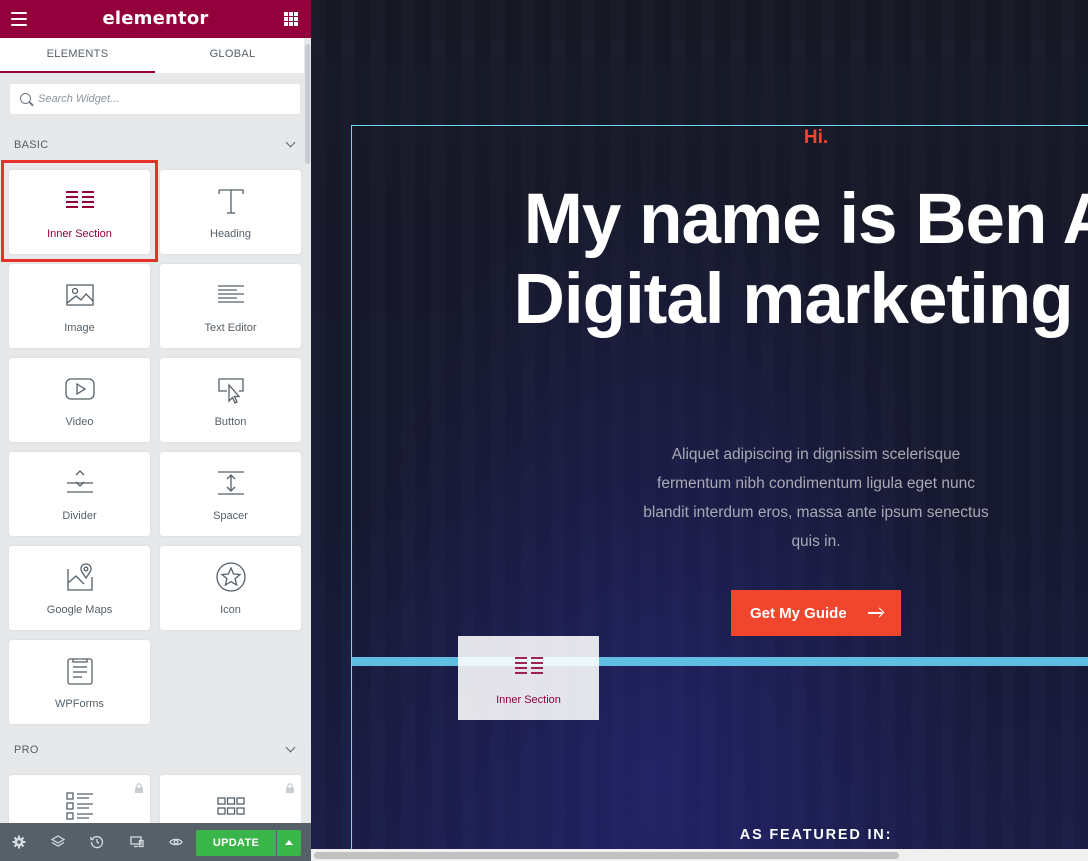  I want to click on widget-label: Inner Section, so click(79, 234).